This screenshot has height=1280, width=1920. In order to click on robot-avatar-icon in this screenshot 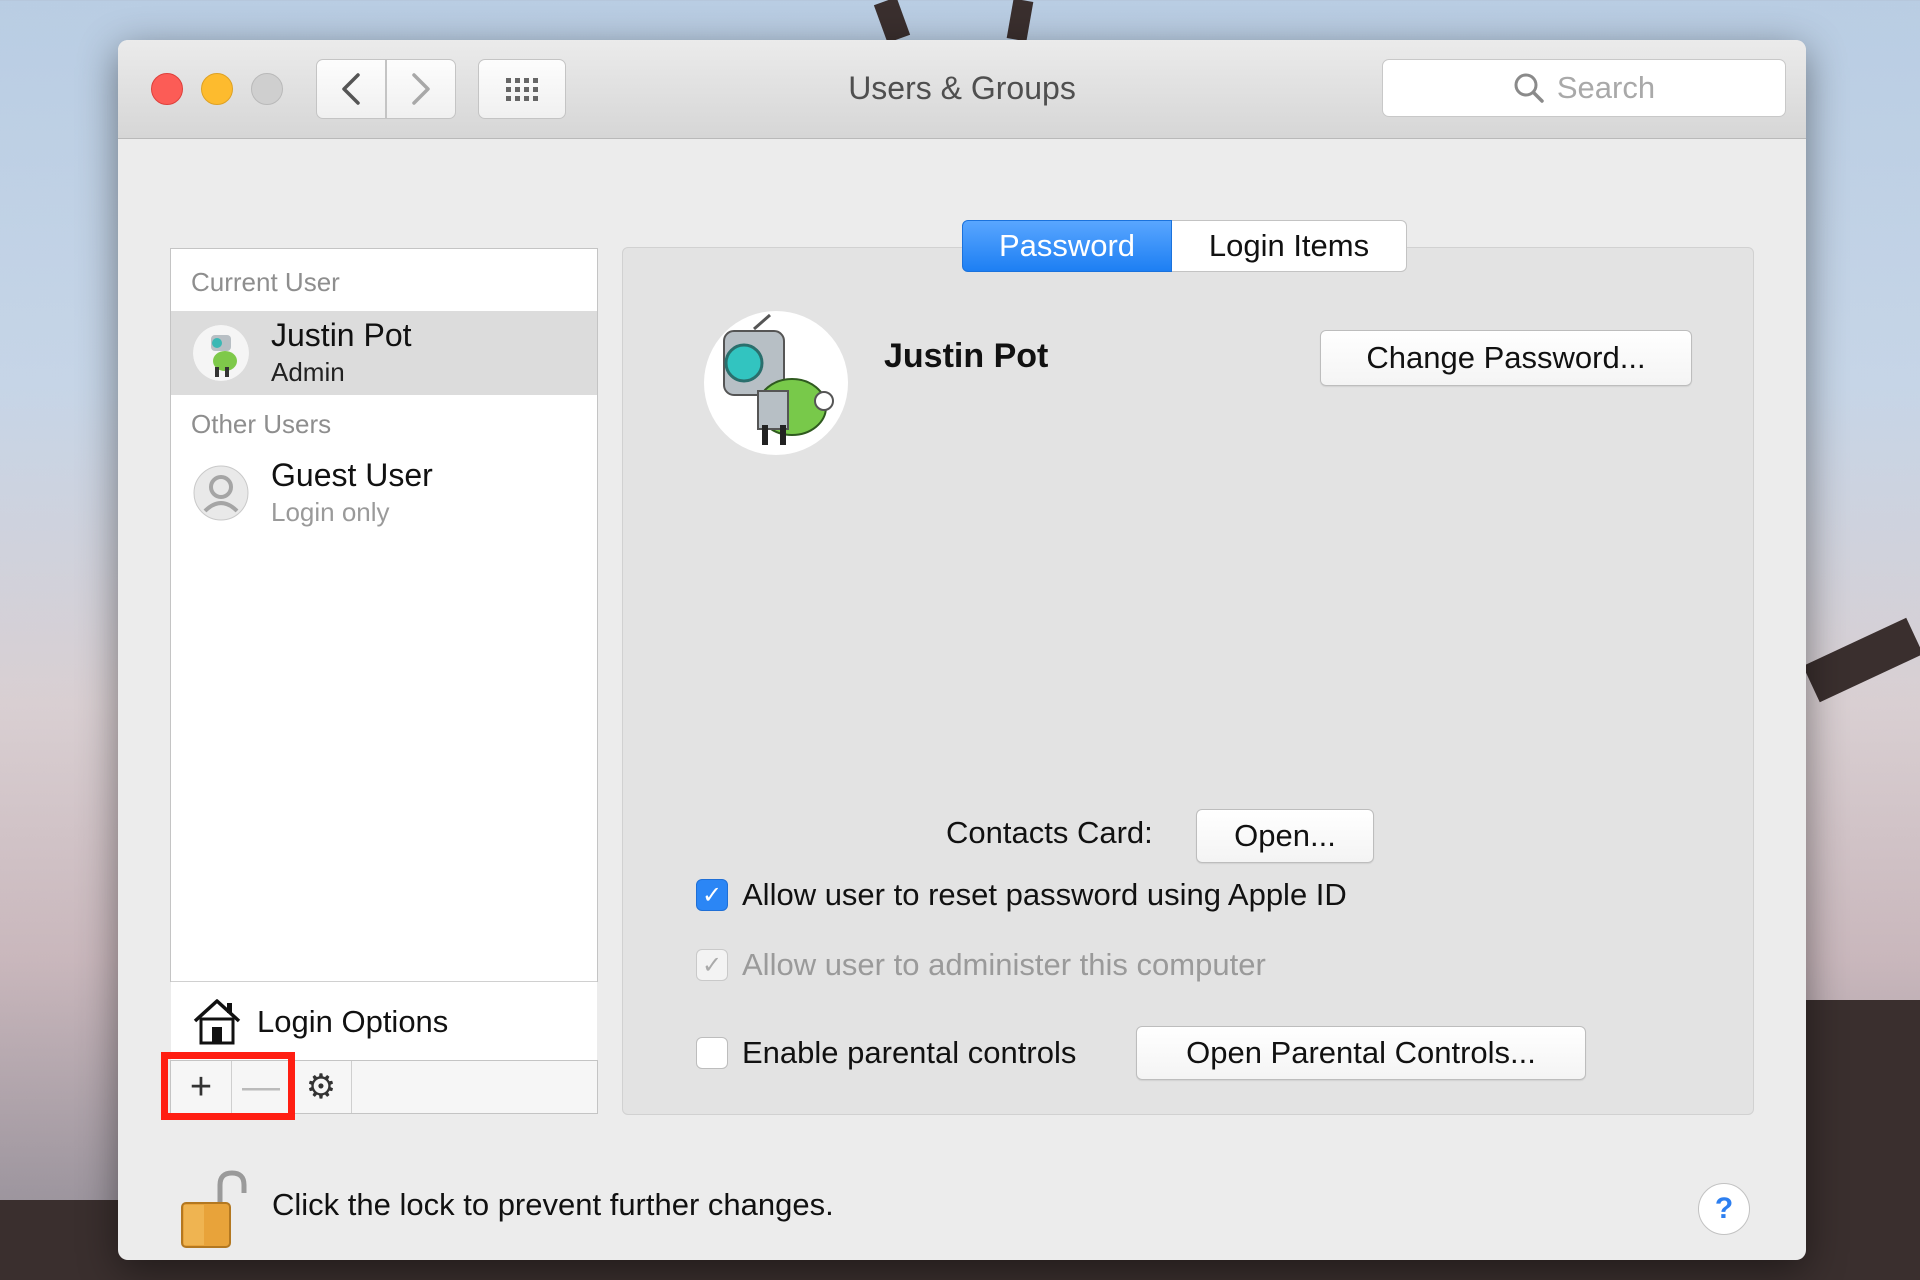, I will do `click(778, 379)`.